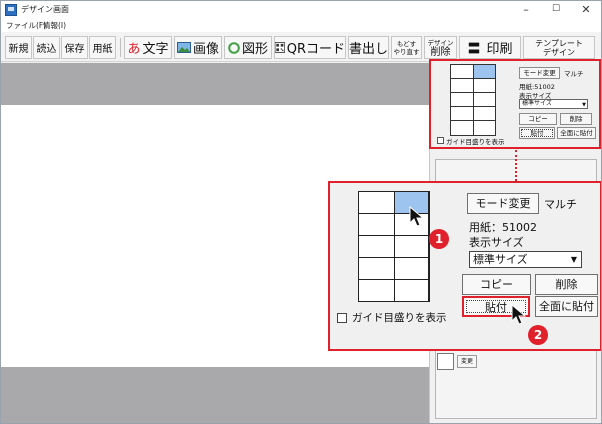  I want to click on mode-change-button: モード変更, so click(503, 203).